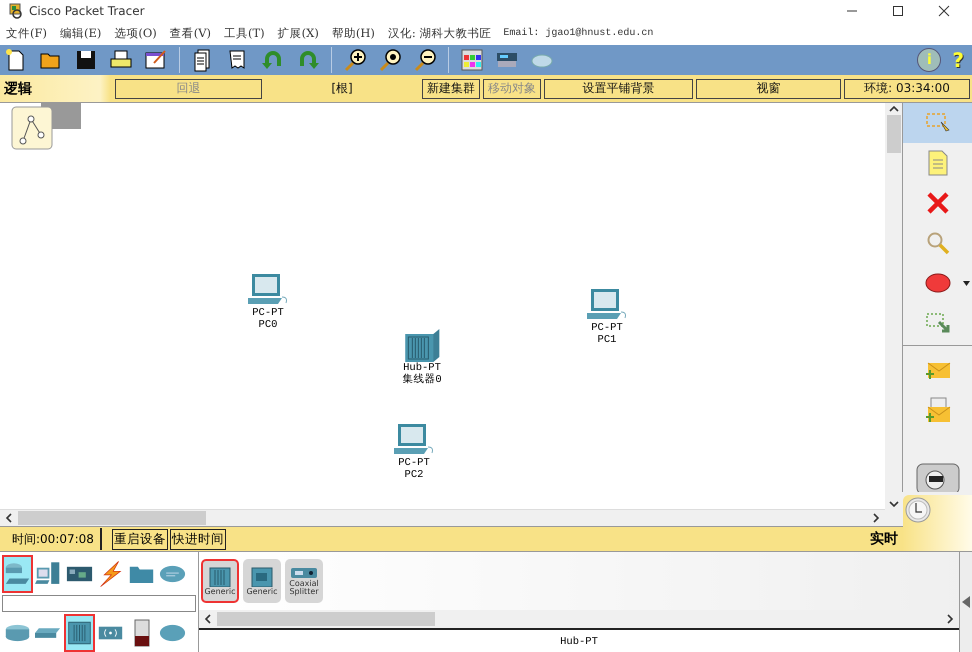 This screenshot has width=972, height=652. Describe the element at coordinates (18, 89) in the screenshot. I see `logical-view-label: 逻辑` at that location.